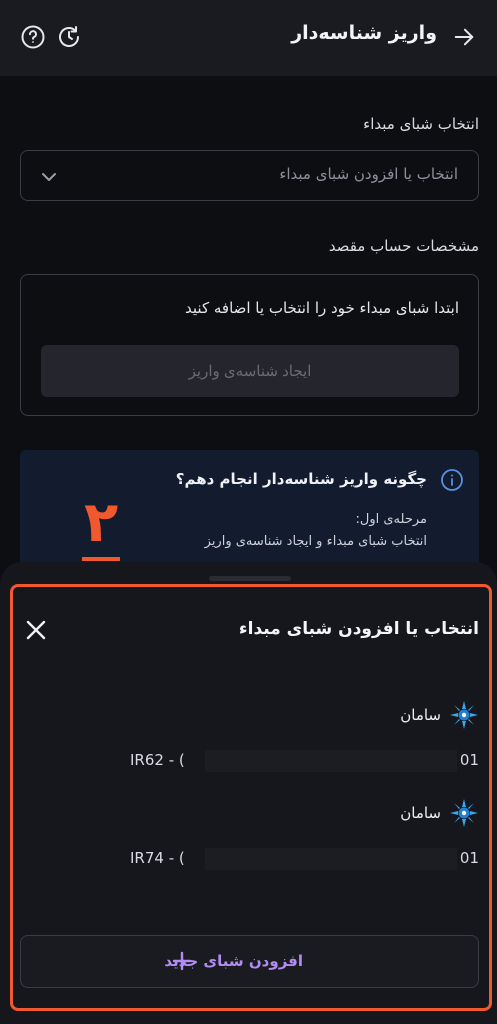 The height and width of the screenshot is (1024, 497). What do you see at coordinates (157, 760) in the screenshot?
I see `account-iban-prefix: IR62 - (` at bounding box center [157, 760].